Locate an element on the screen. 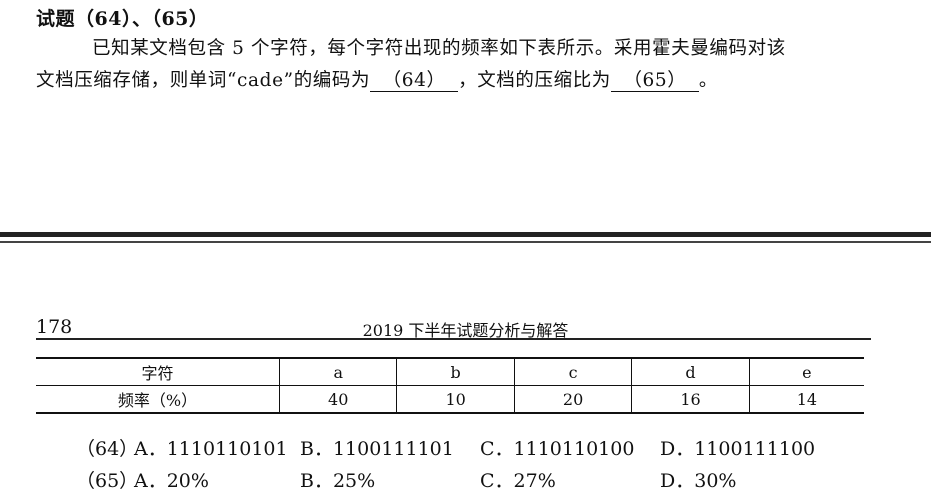  option-c: C．27% is located at coordinates (518, 481).